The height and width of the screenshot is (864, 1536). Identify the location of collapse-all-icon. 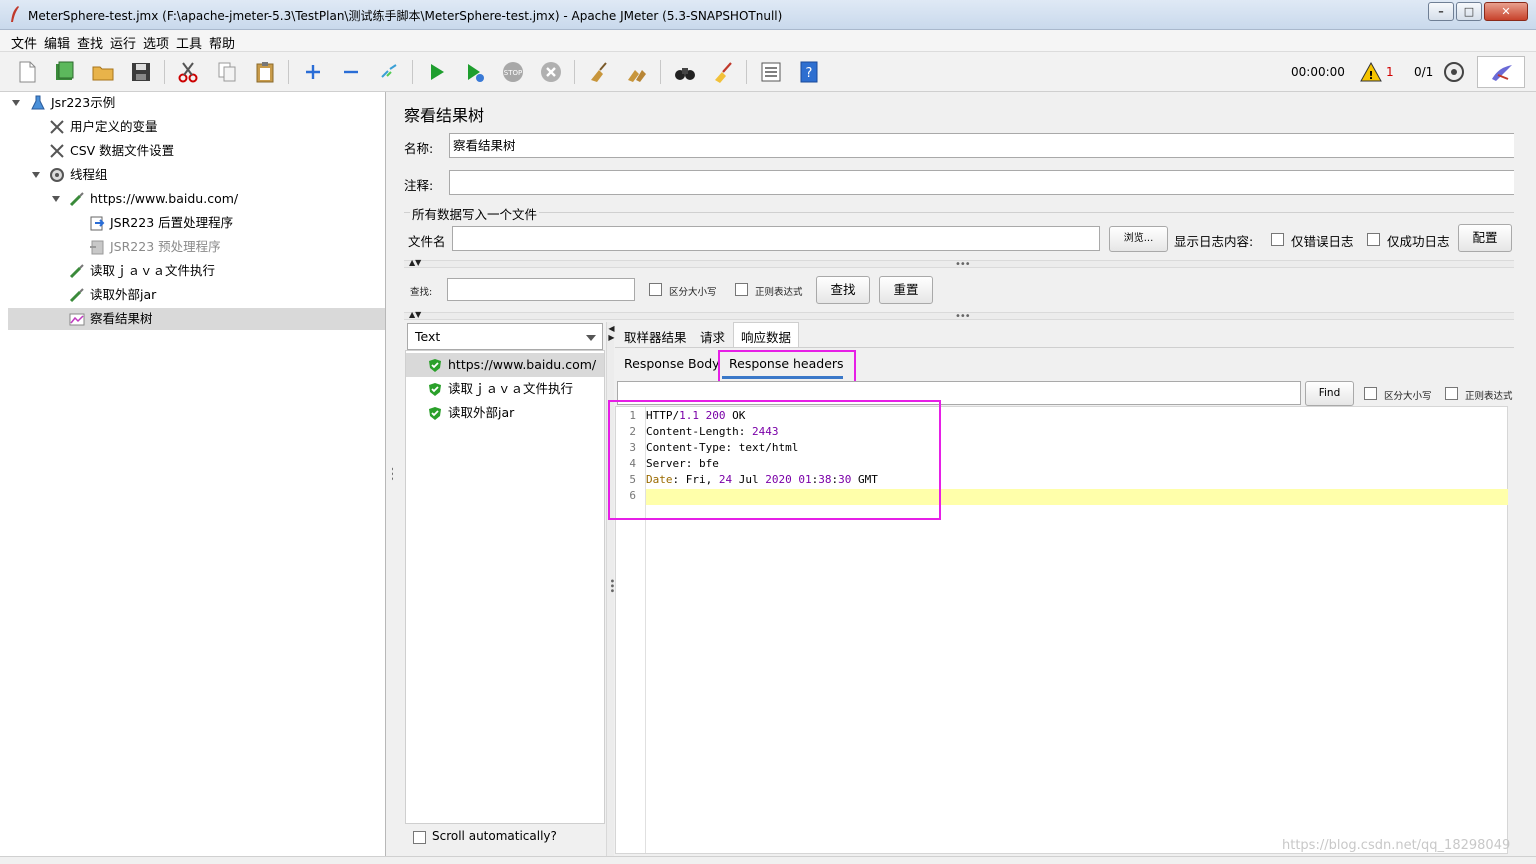
(351, 72).